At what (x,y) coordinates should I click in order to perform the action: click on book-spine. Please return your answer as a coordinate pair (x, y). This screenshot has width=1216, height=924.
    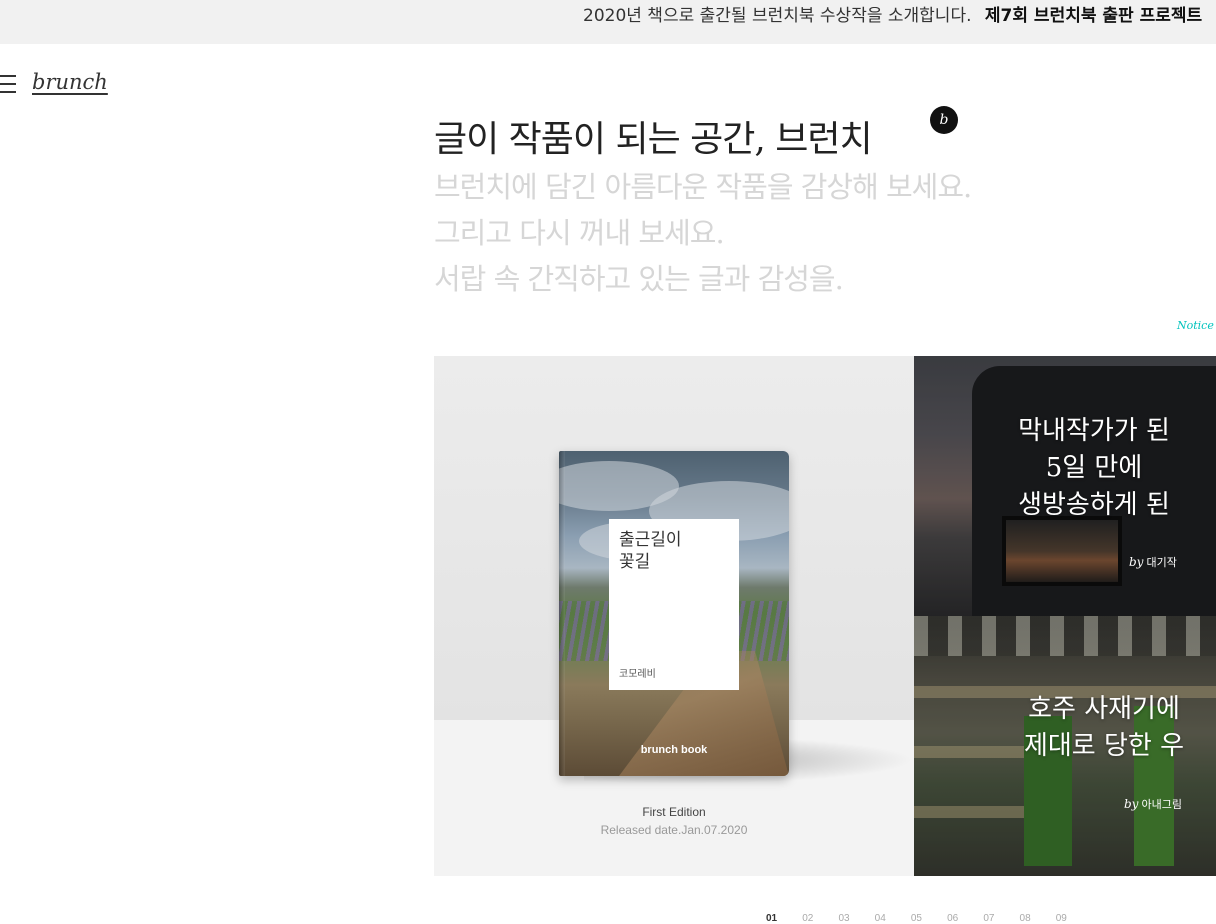
    Looking at the image, I should click on (562, 613).